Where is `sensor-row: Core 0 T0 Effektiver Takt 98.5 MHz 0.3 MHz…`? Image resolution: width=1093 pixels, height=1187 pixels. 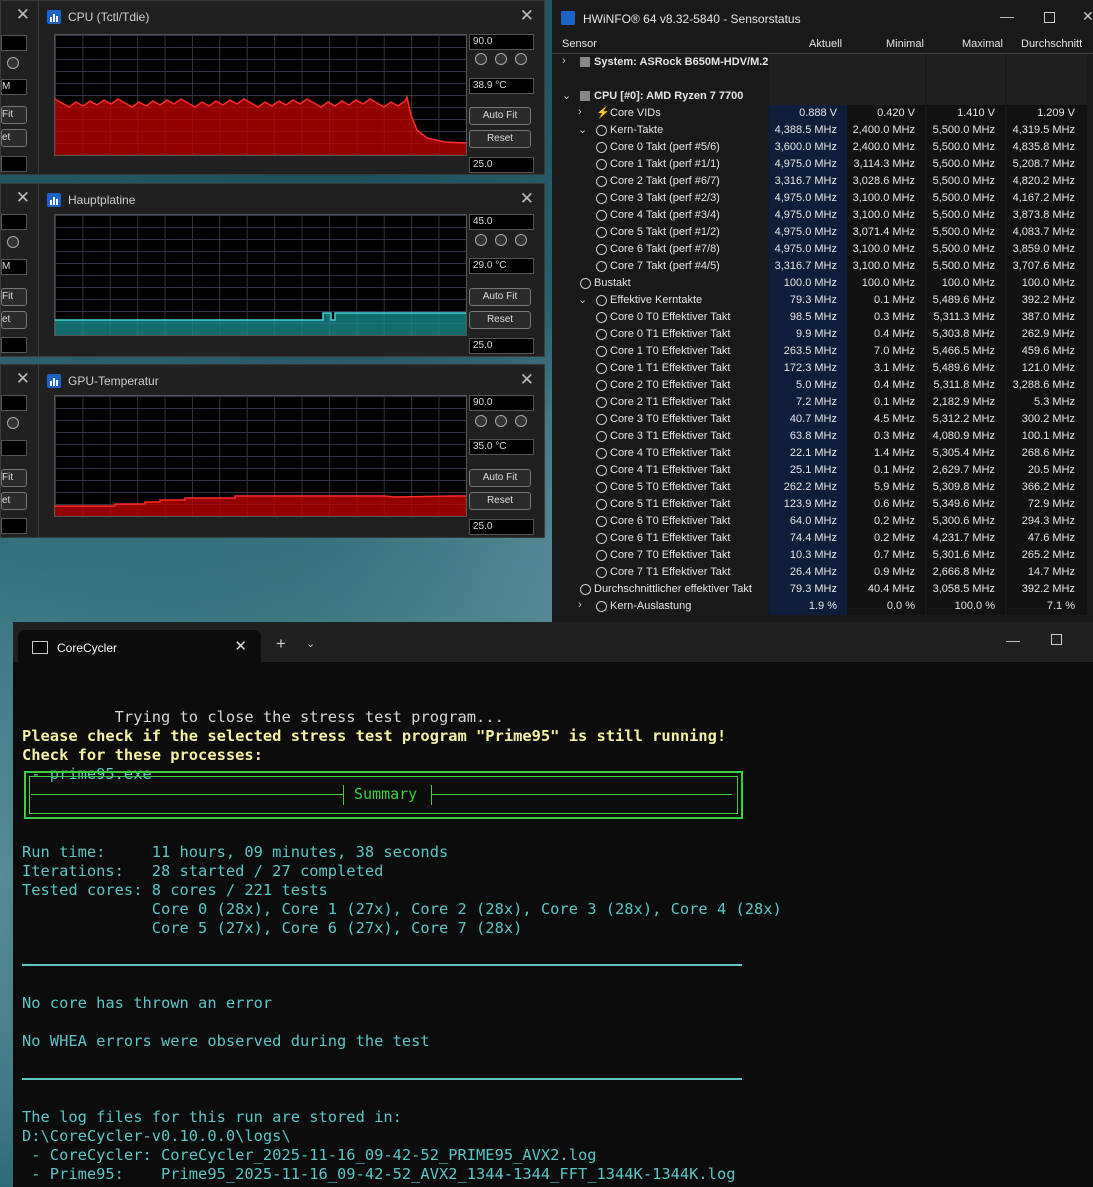 sensor-row: Core 0 T0 Effektiver Takt 98.5 MHz 0.3 MHz… is located at coordinates (820, 317).